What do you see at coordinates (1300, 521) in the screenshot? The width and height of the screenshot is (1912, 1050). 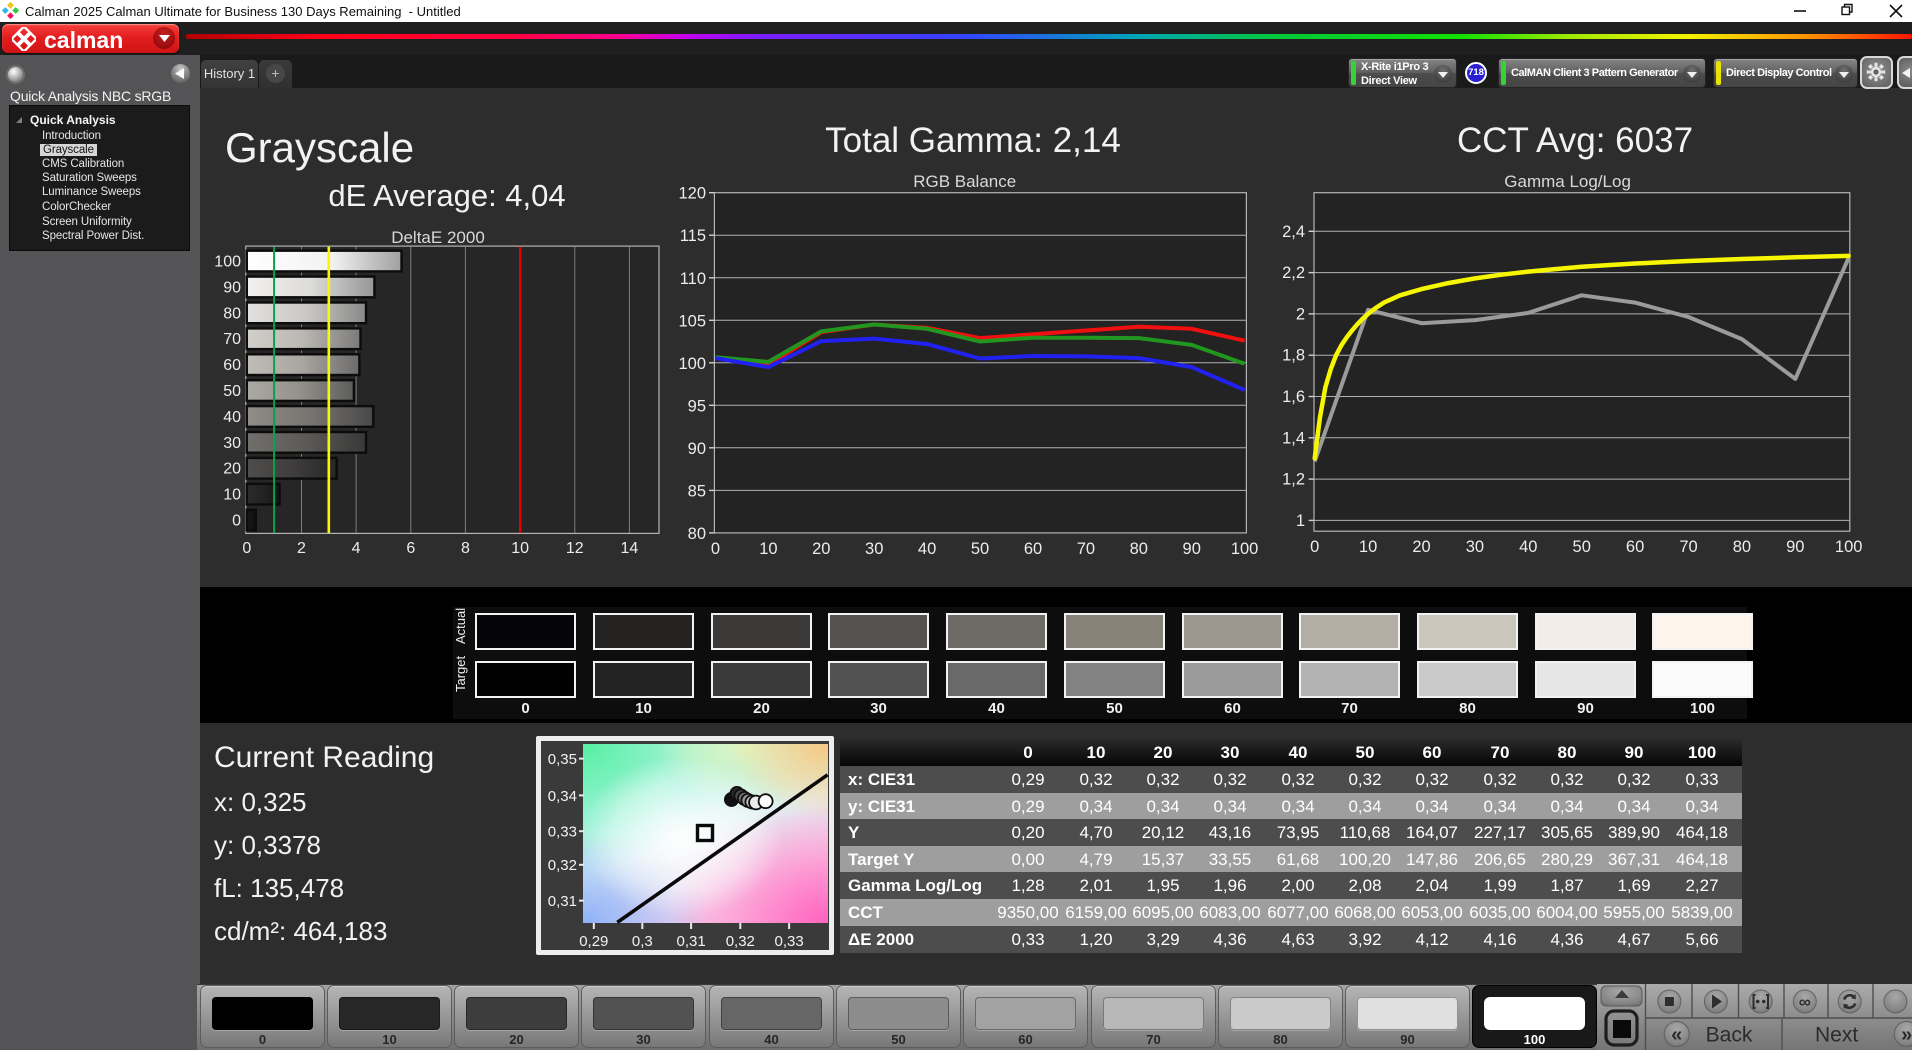 I see `svg-text: 1` at bounding box center [1300, 521].